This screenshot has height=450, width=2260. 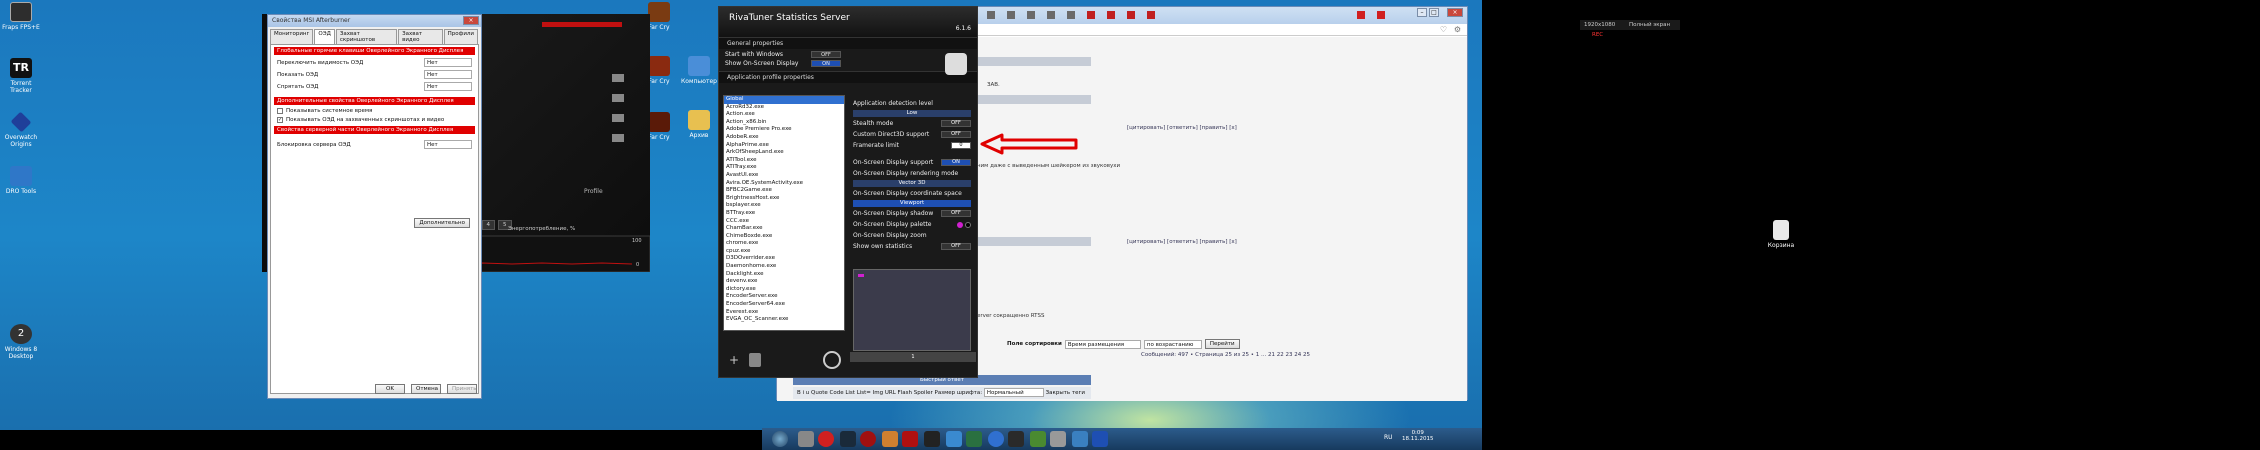 What do you see at coordinates (961, 145) in the screenshot?
I see `framerate-input: 0` at bounding box center [961, 145].